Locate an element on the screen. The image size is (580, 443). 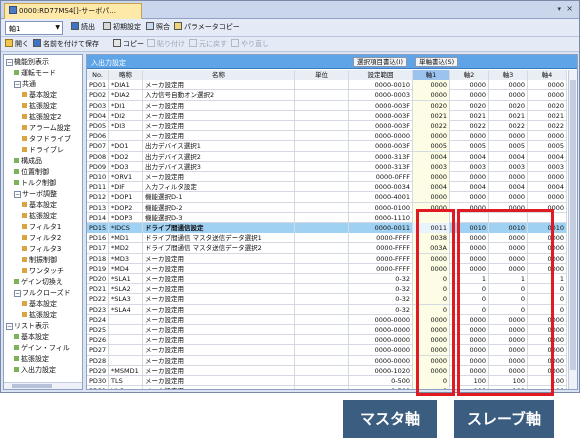
col-axis3-cell: 0005 is located at coordinates (508, 146).